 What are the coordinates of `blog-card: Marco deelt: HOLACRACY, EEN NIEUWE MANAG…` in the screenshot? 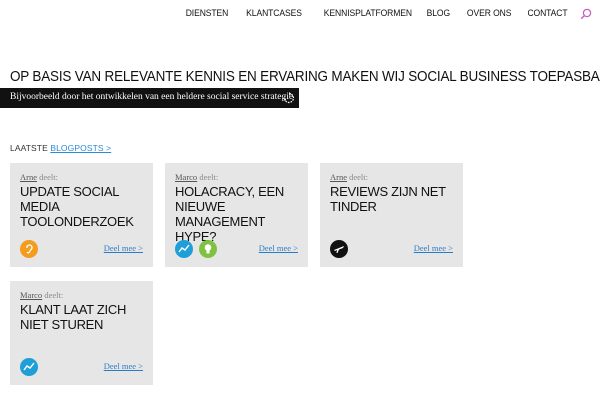 It's located at (236, 215).